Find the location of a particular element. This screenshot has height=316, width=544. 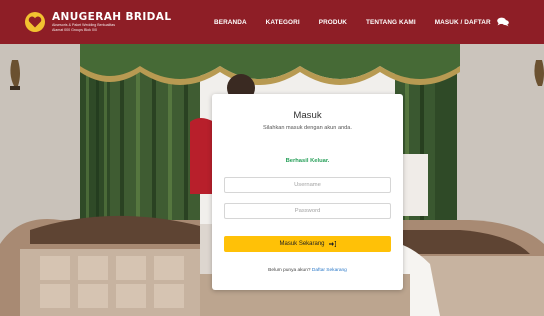

username-input is located at coordinates (307, 185).